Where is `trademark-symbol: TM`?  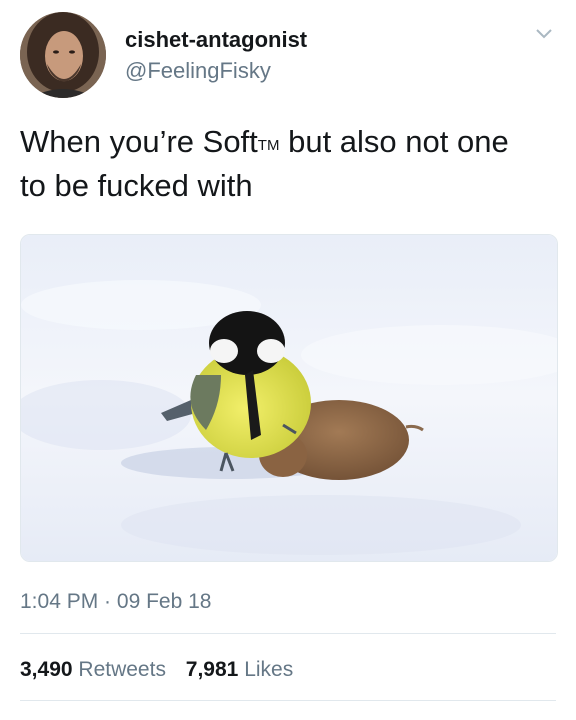
trademark-symbol: TM is located at coordinates (268, 145).